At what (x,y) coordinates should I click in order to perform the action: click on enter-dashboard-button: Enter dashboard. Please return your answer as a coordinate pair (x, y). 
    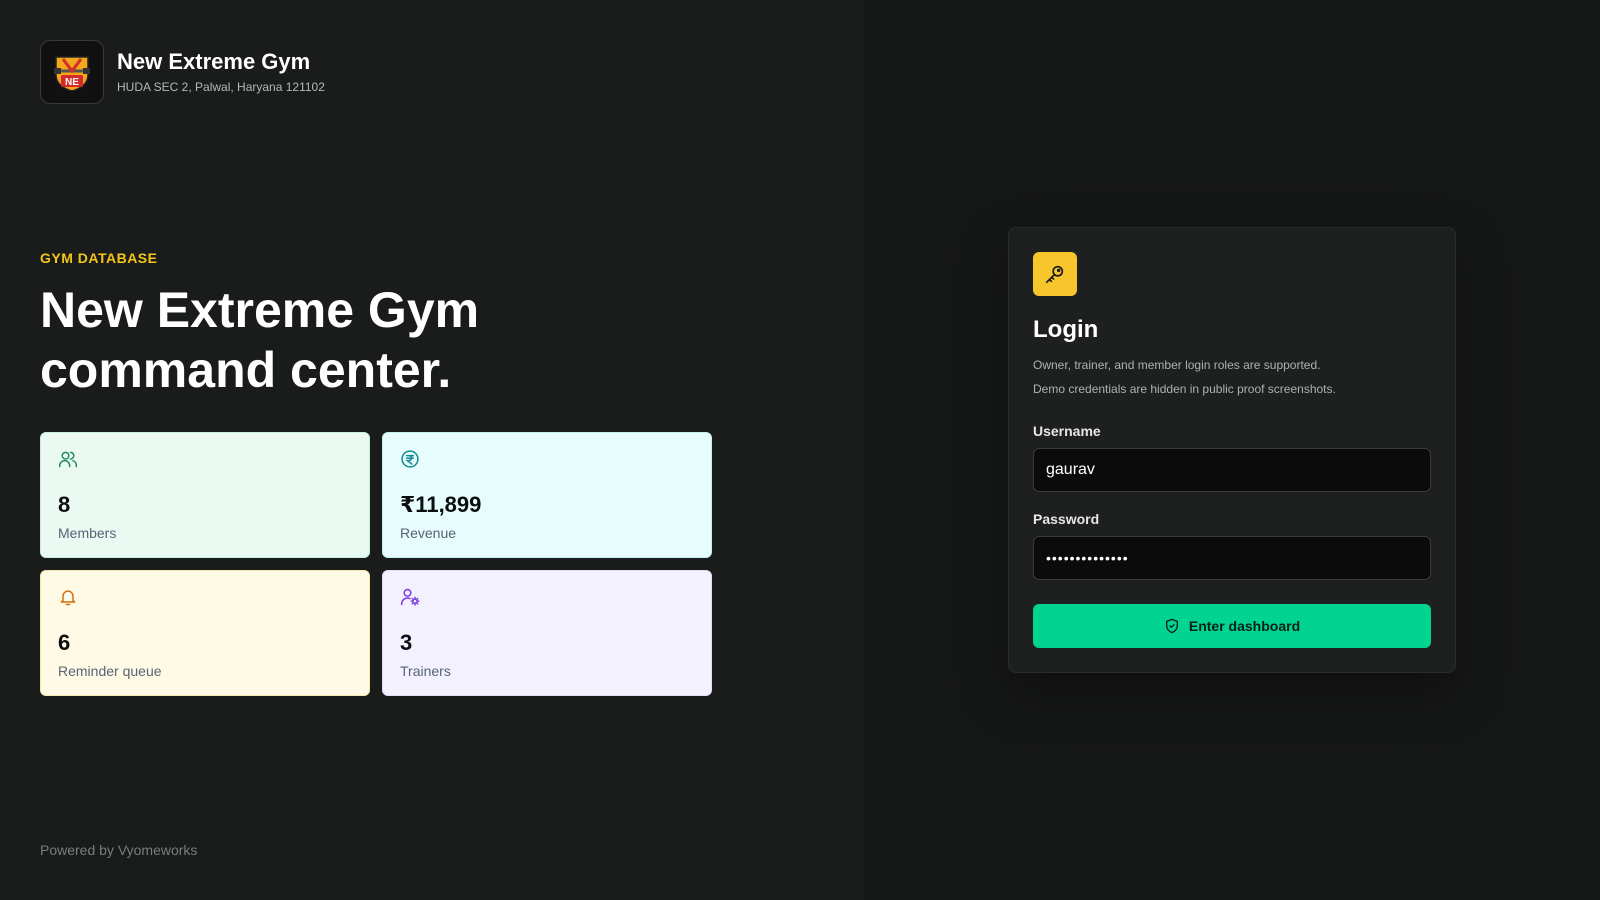
    Looking at the image, I should click on (1232, 626).